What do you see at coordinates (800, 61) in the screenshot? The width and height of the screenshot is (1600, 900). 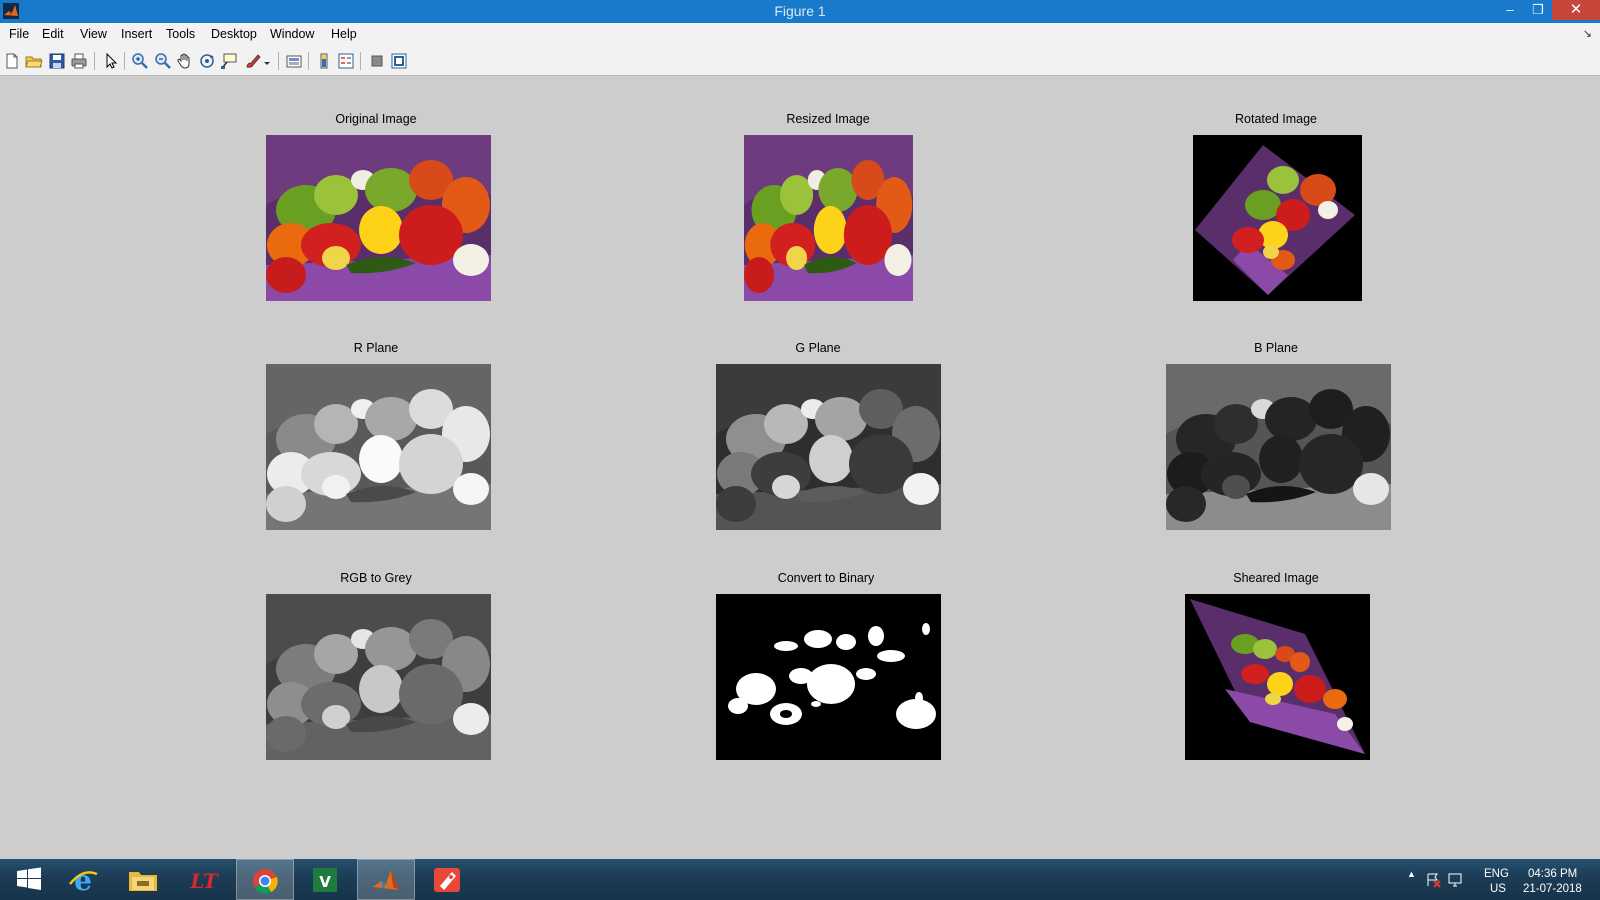 I see `figure-toolbar` at bounding box center [800, 61].